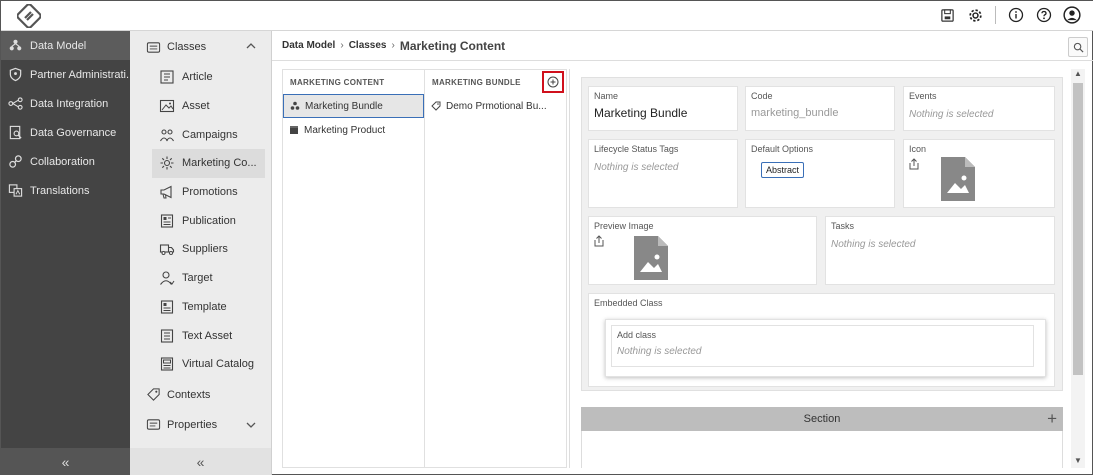  What do you see at coordinates (995, 15) in the screenshot?
I see `divider` at bounding box center [995, 15].